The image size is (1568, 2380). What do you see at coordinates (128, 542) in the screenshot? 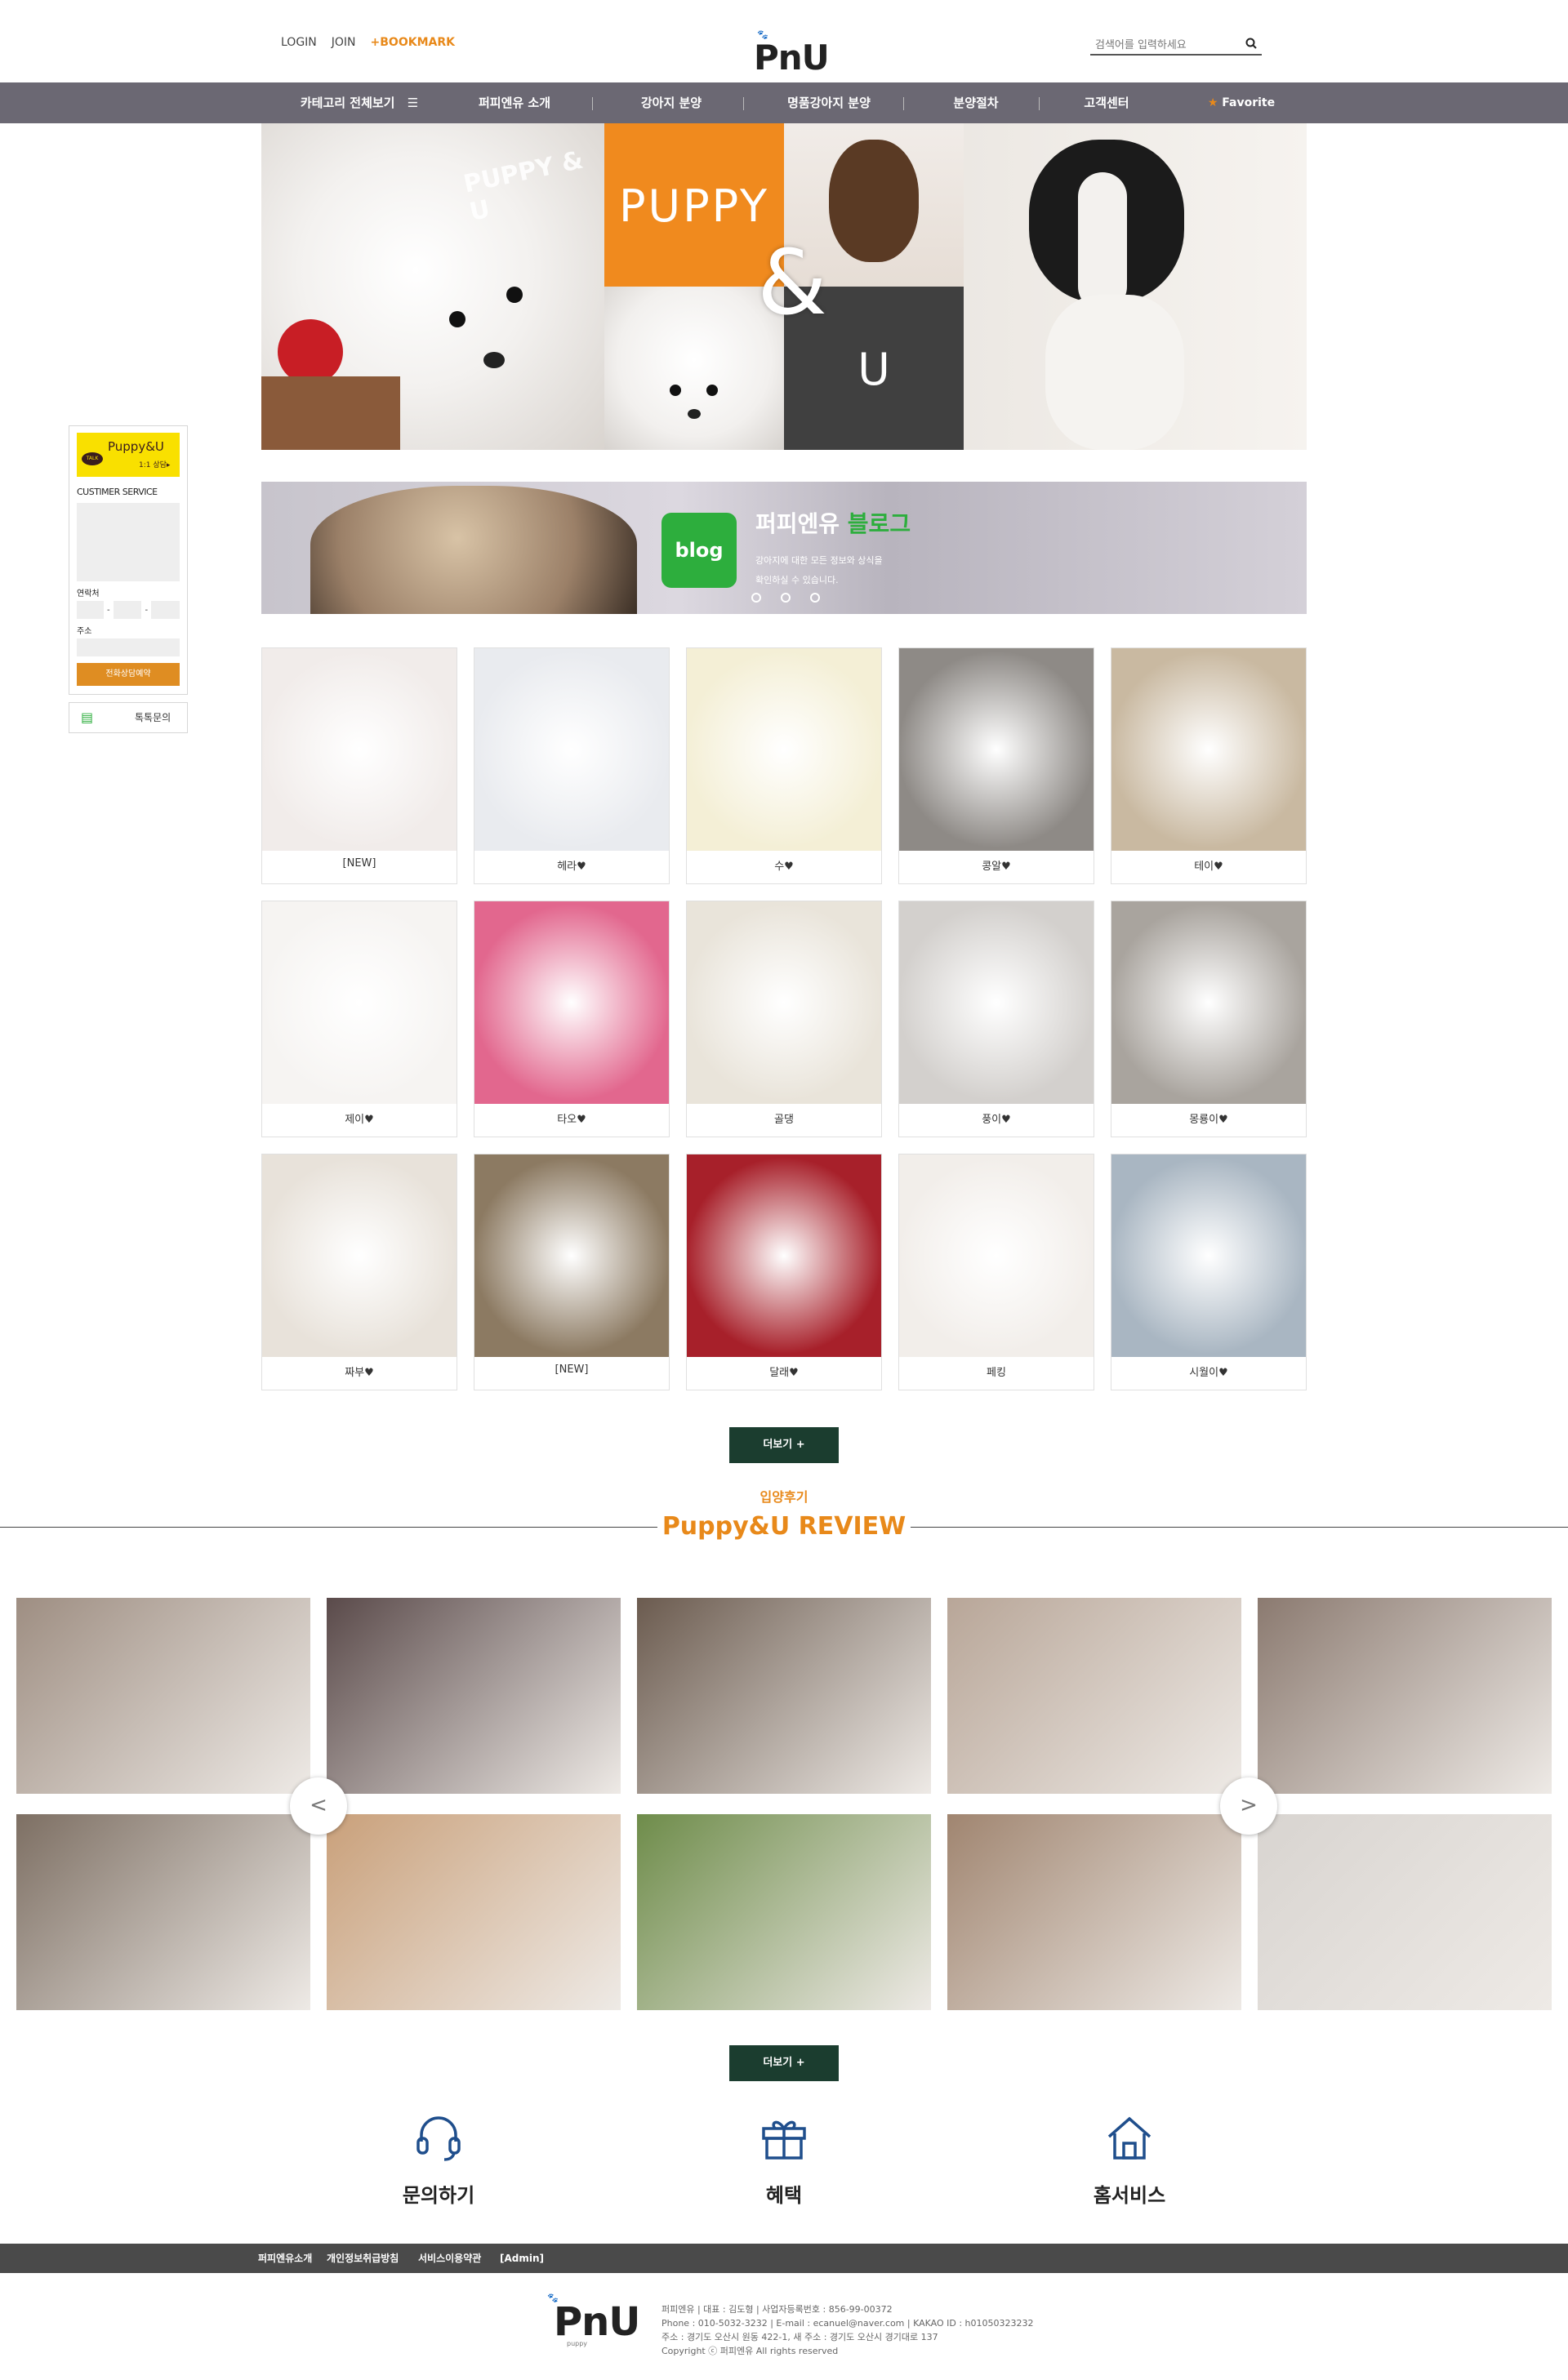
I see `consult-textarea` at bounding box center [128, 542].